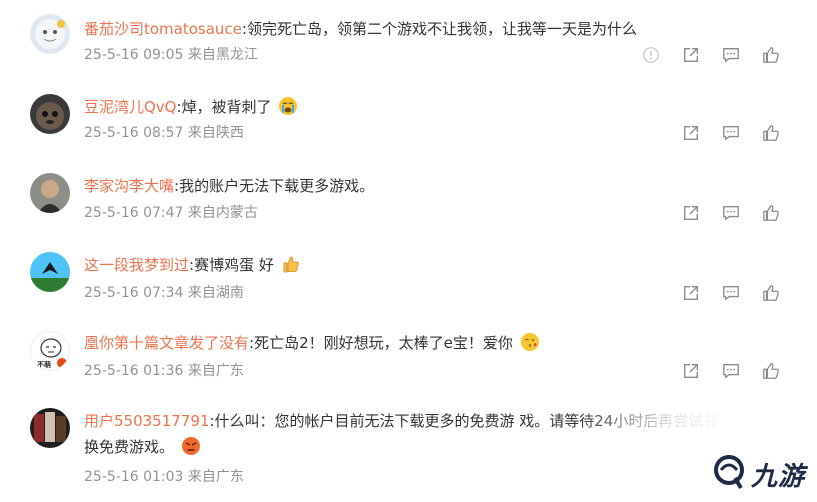  Describe the element at coordinates (274, 186) in the screenshot. I see `comment-text: :我的账户无法下载更多游戏。` at that location.